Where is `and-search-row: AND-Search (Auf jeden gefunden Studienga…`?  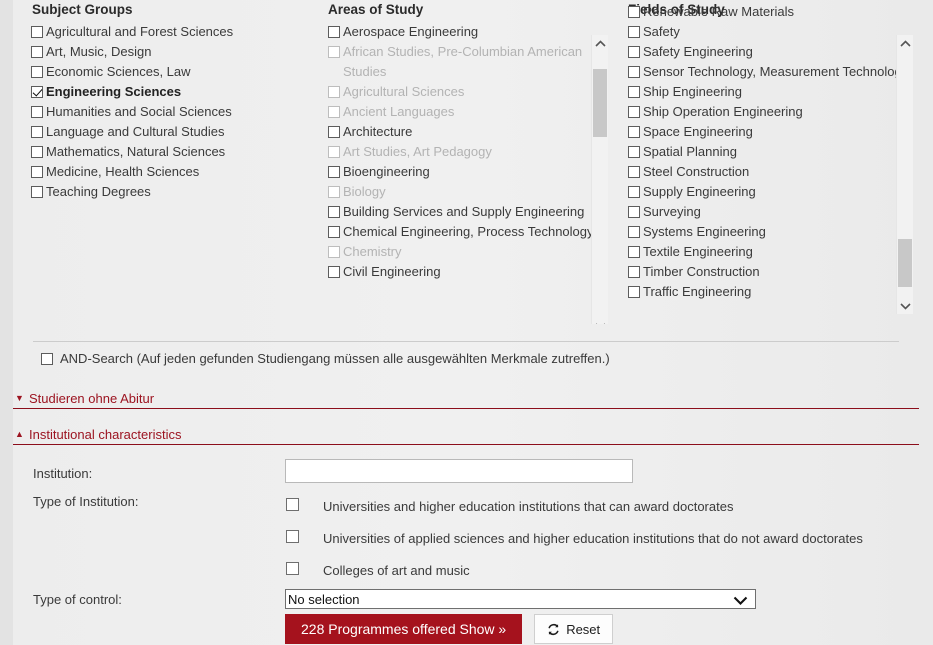 and-search-row: AND-Search (Auf jeden gefunden Studienga… is located at coordinates (325, 359).